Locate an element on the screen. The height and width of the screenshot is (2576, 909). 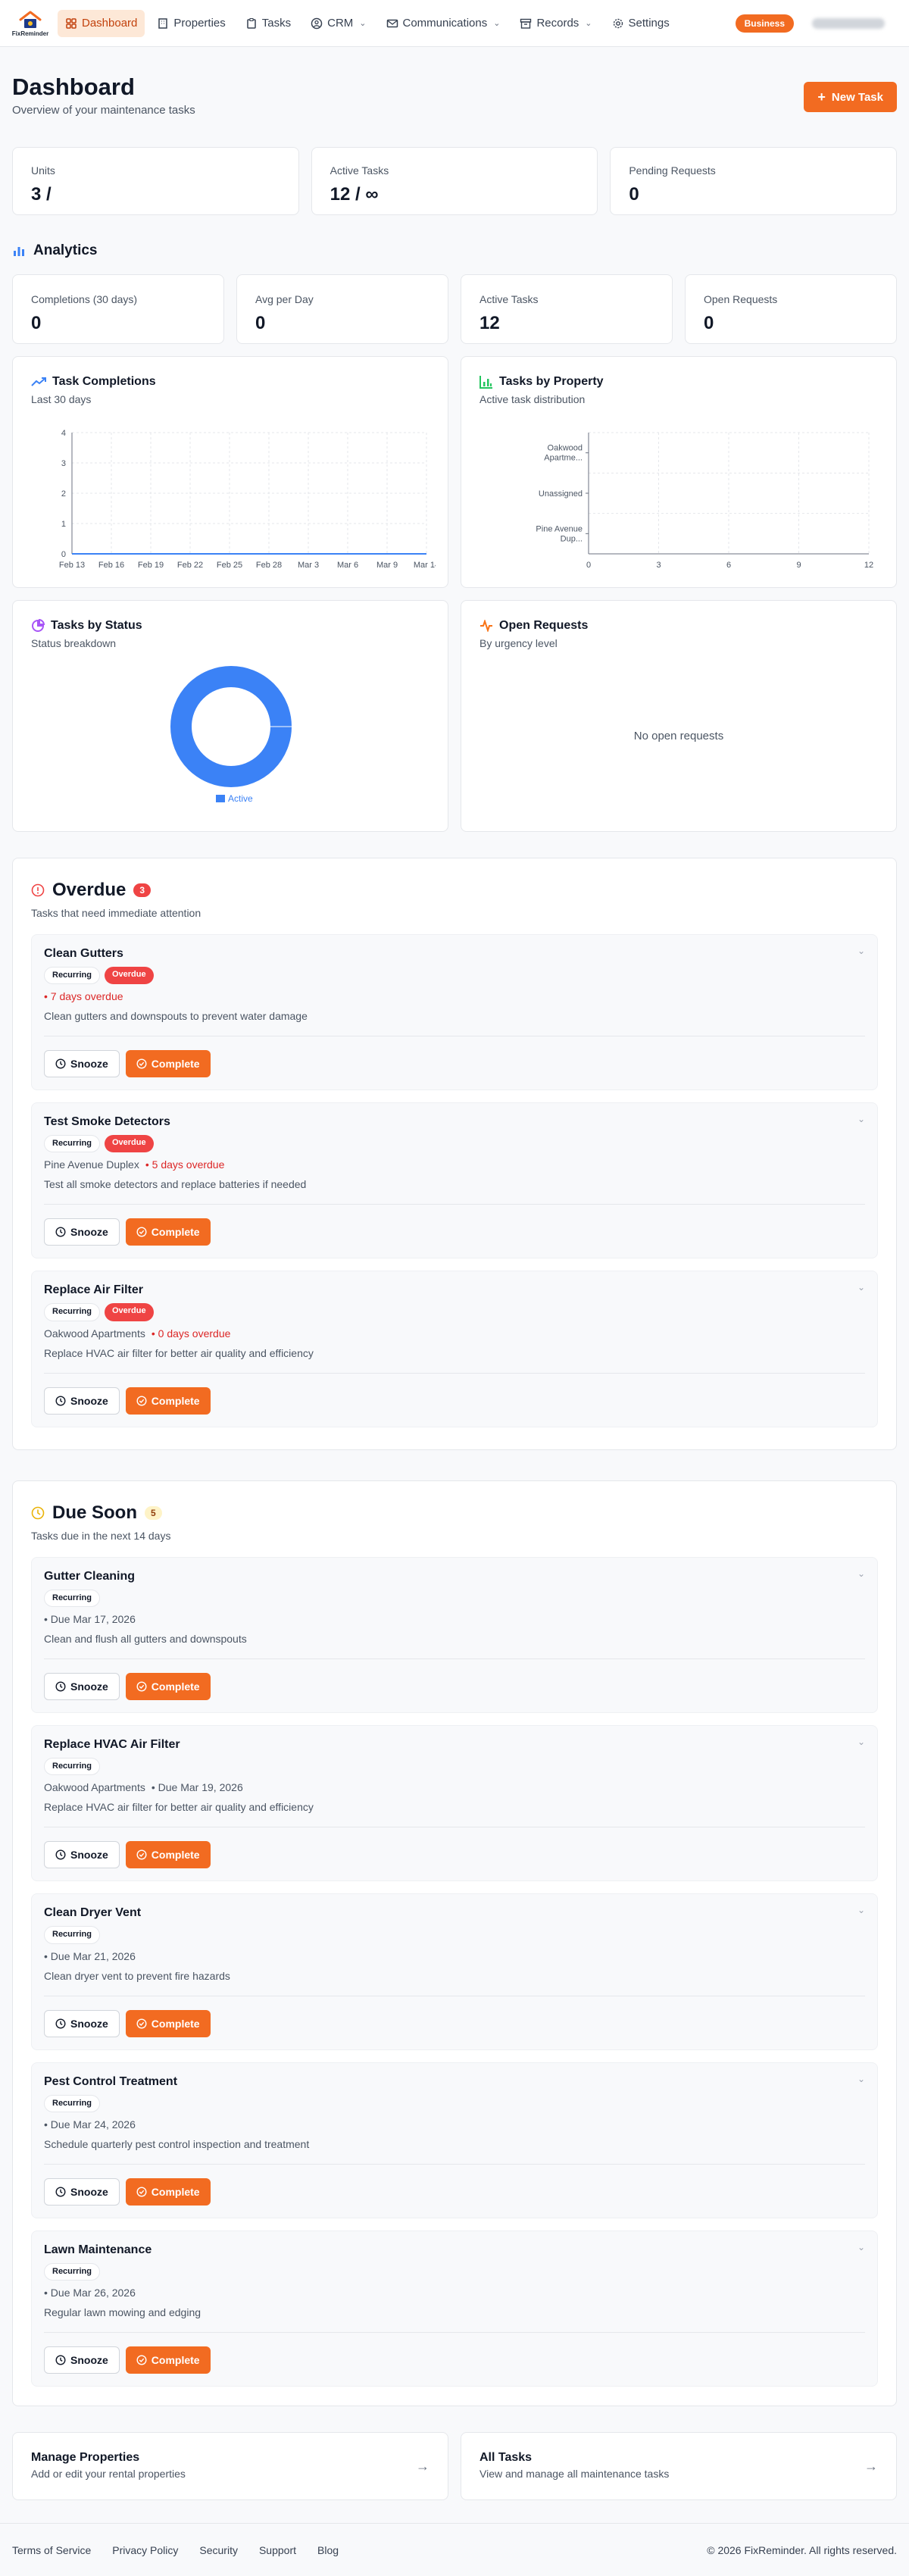
nav-item-dashboard: Dashboard is located at coordinates (101, 23).